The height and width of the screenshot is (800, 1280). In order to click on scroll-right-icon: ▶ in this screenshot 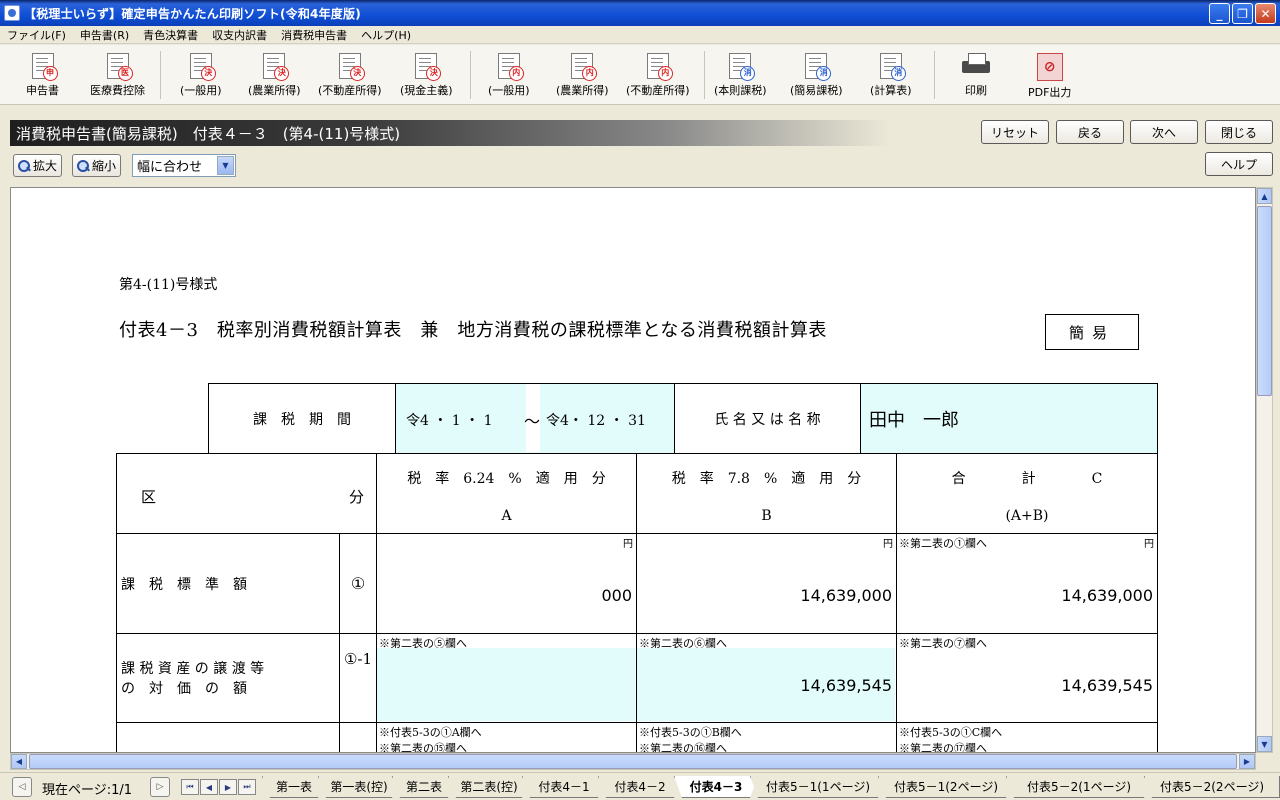, I will do `click(1247, 761)`.